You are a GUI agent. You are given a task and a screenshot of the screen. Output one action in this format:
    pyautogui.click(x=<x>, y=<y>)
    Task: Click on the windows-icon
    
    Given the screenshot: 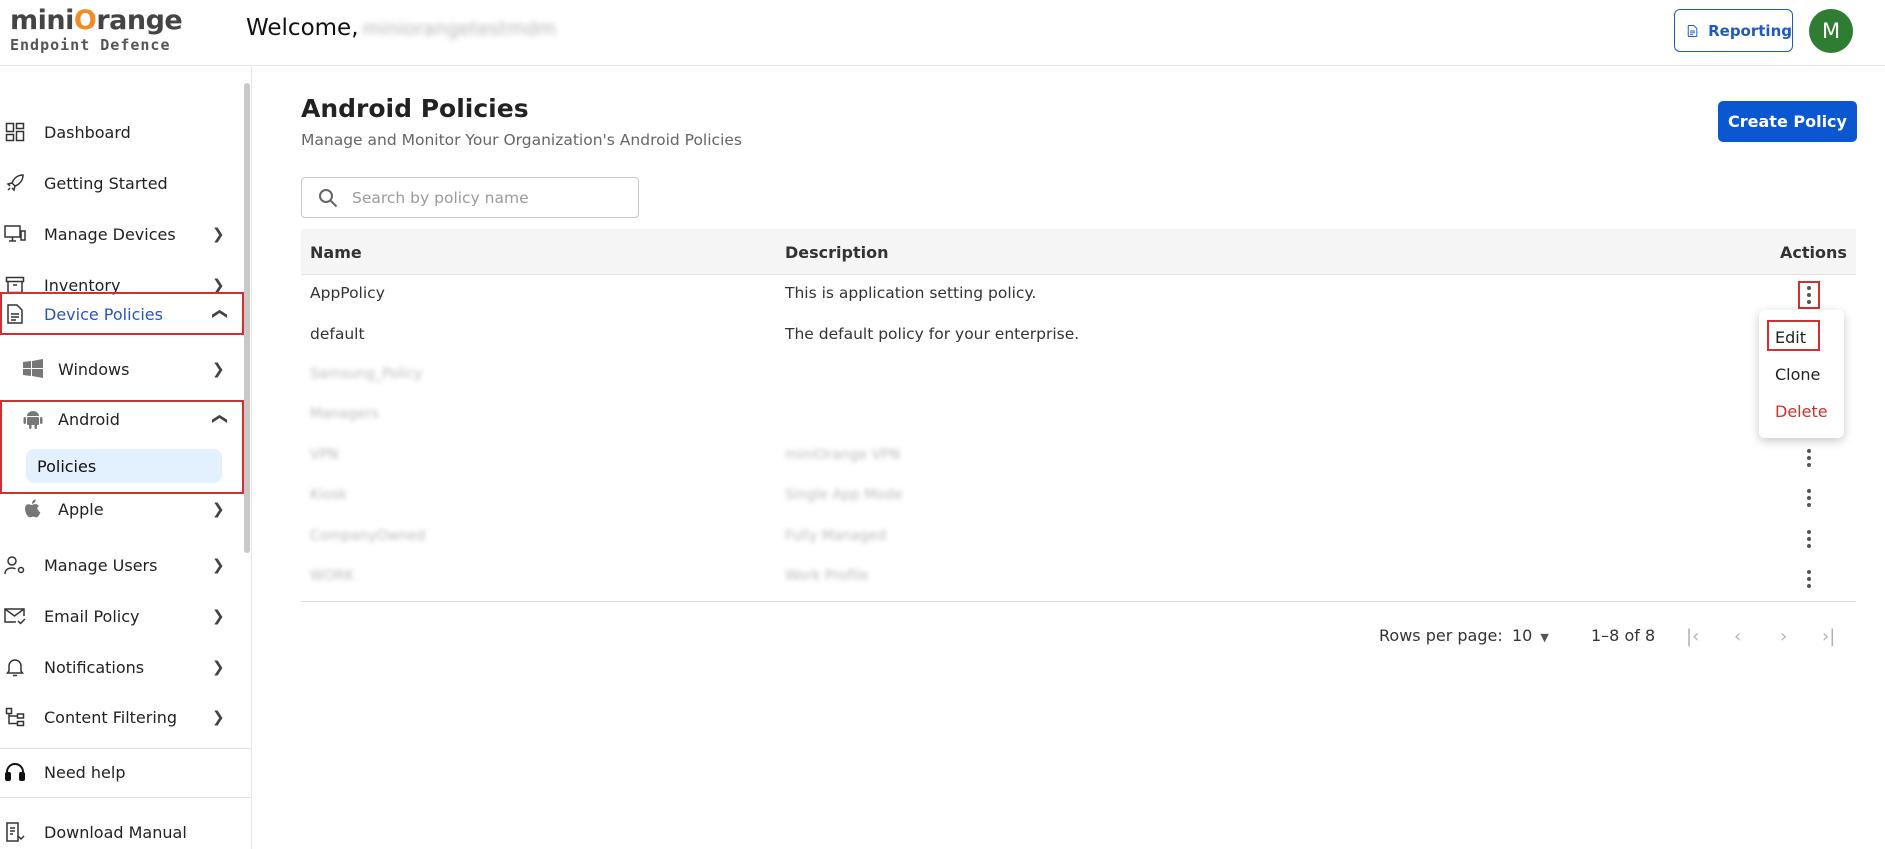 What is the action you would take?
    pyautogui.click(x=33, y=369)
    